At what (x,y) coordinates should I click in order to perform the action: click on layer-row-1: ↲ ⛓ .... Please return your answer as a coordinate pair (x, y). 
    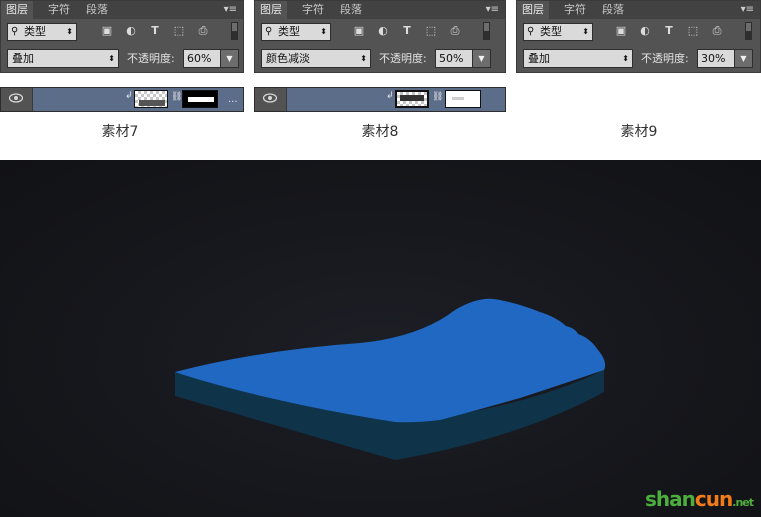
    Looking at the image, I should click on (122, 99).